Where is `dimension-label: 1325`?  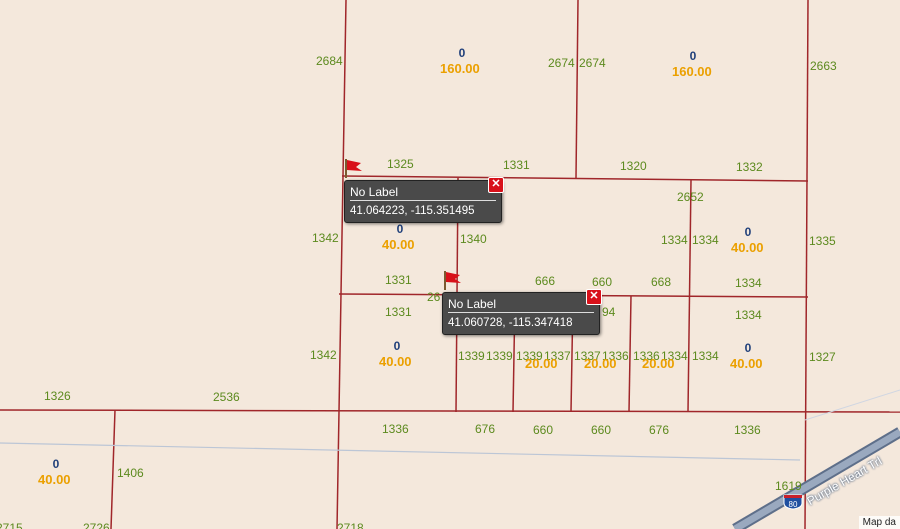
dimension-label: 1325 is located at coordinates (400, 164).